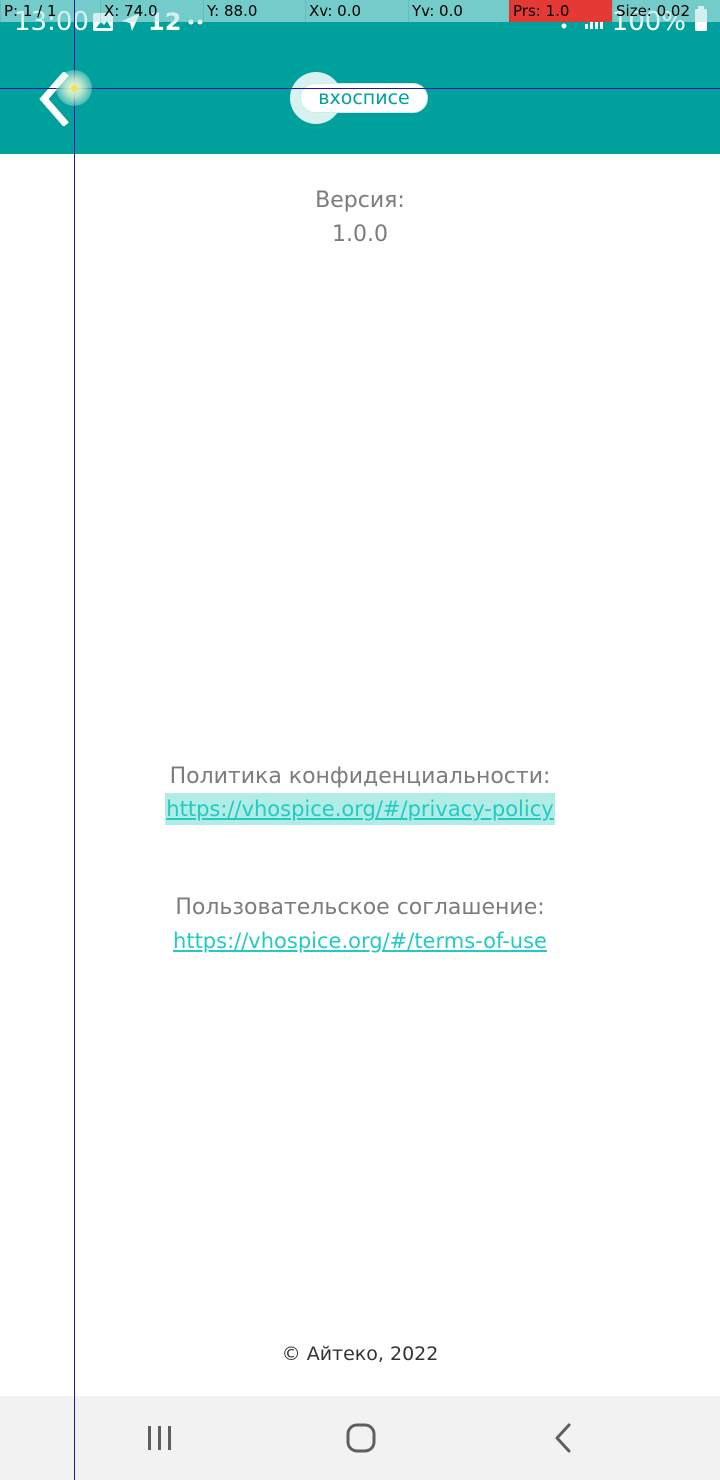 The height and width of the screenshot is (1480, 720). I want to click on home-button, so click(361, 1438).